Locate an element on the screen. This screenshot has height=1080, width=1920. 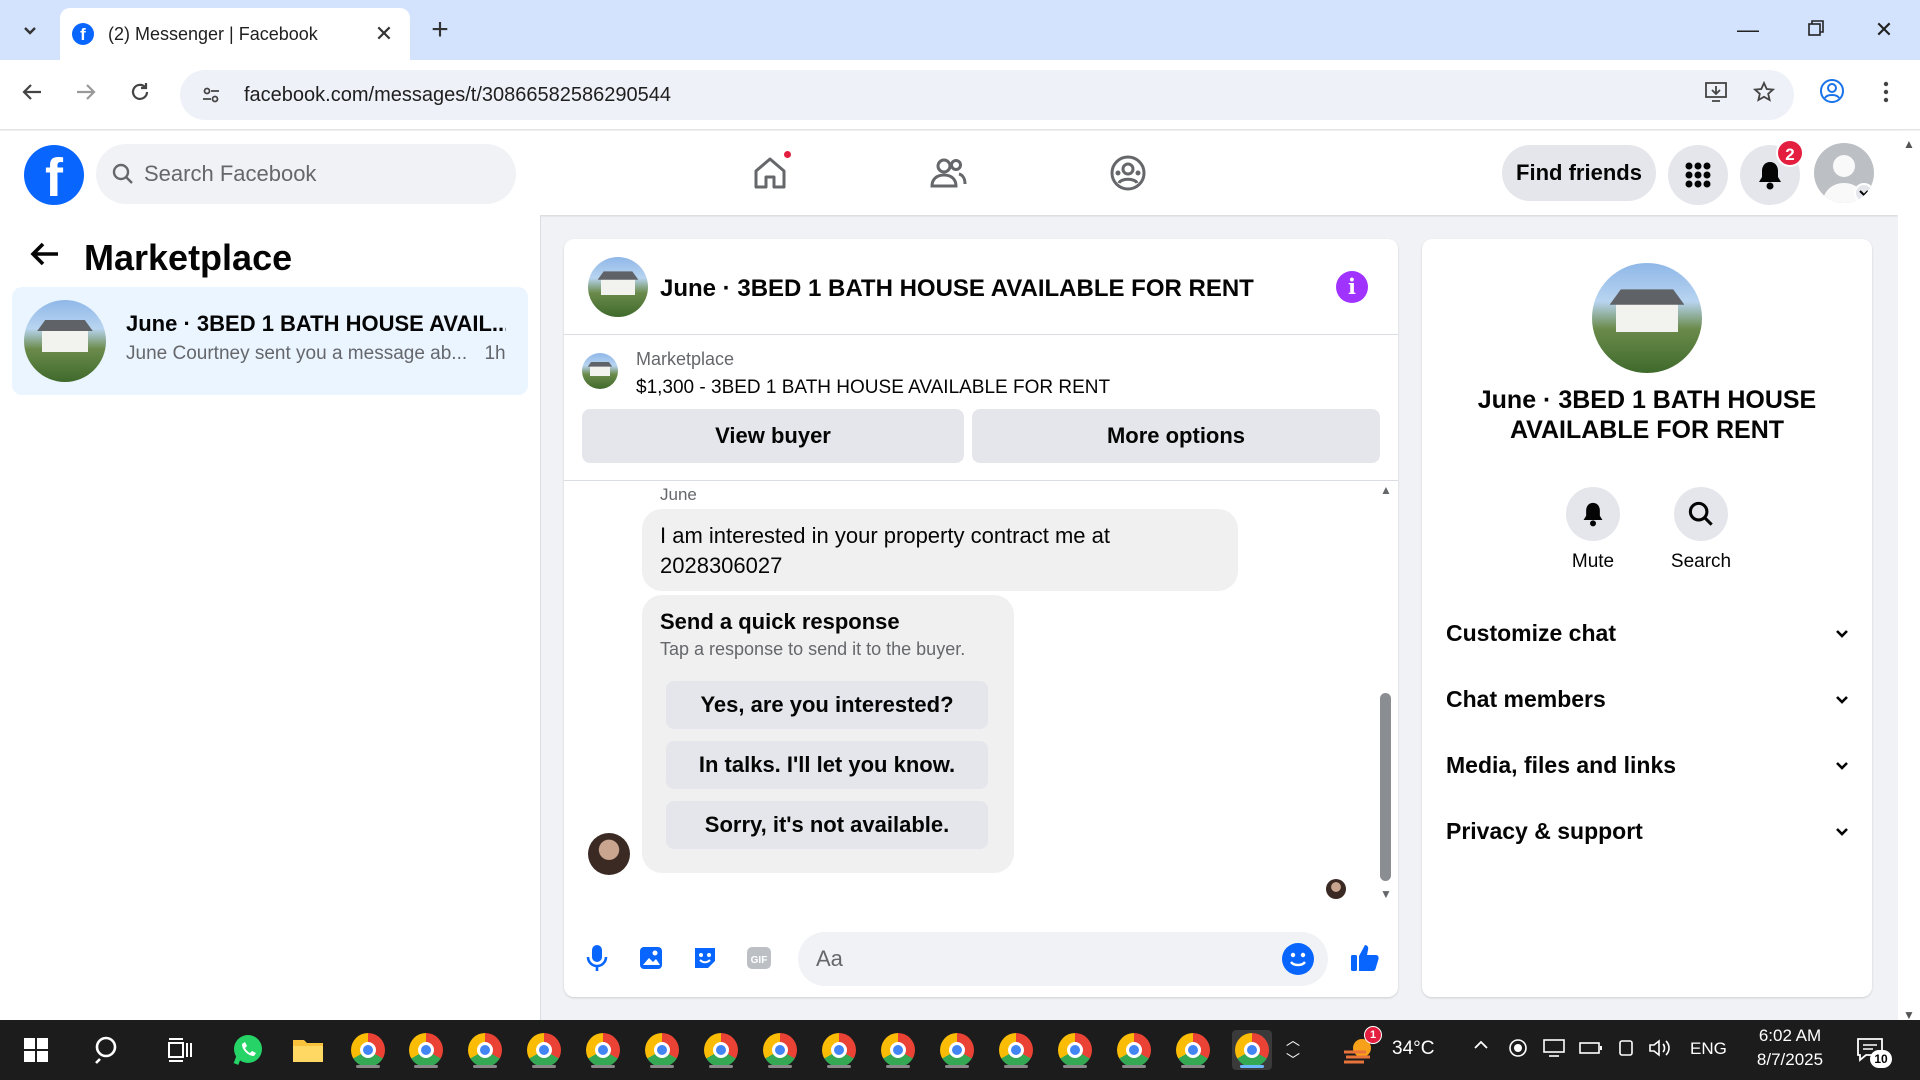
reload-button is located at coordinates (140, 96).